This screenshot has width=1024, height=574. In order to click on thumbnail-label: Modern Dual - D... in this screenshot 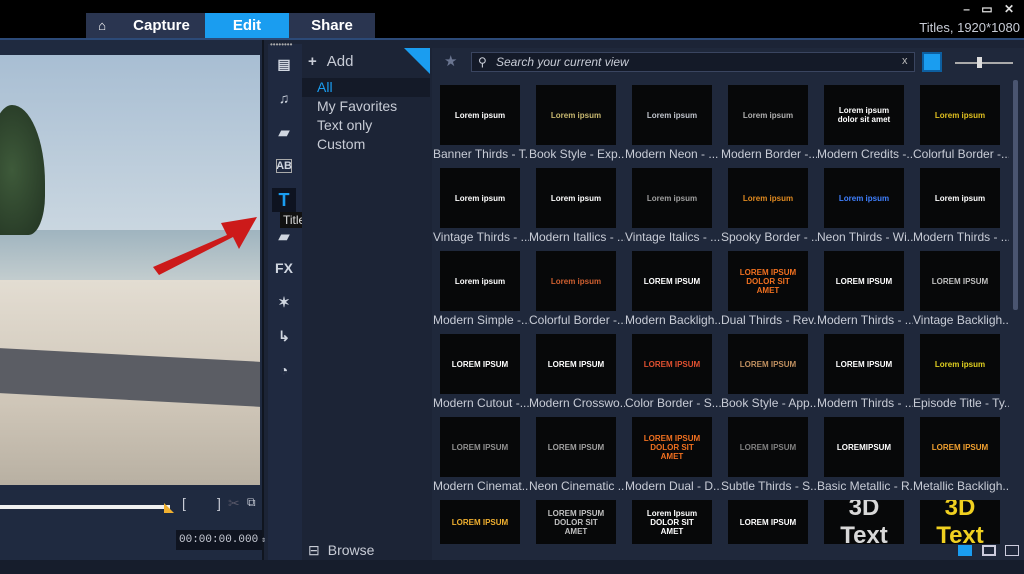, I will do `click(673, 486)`.